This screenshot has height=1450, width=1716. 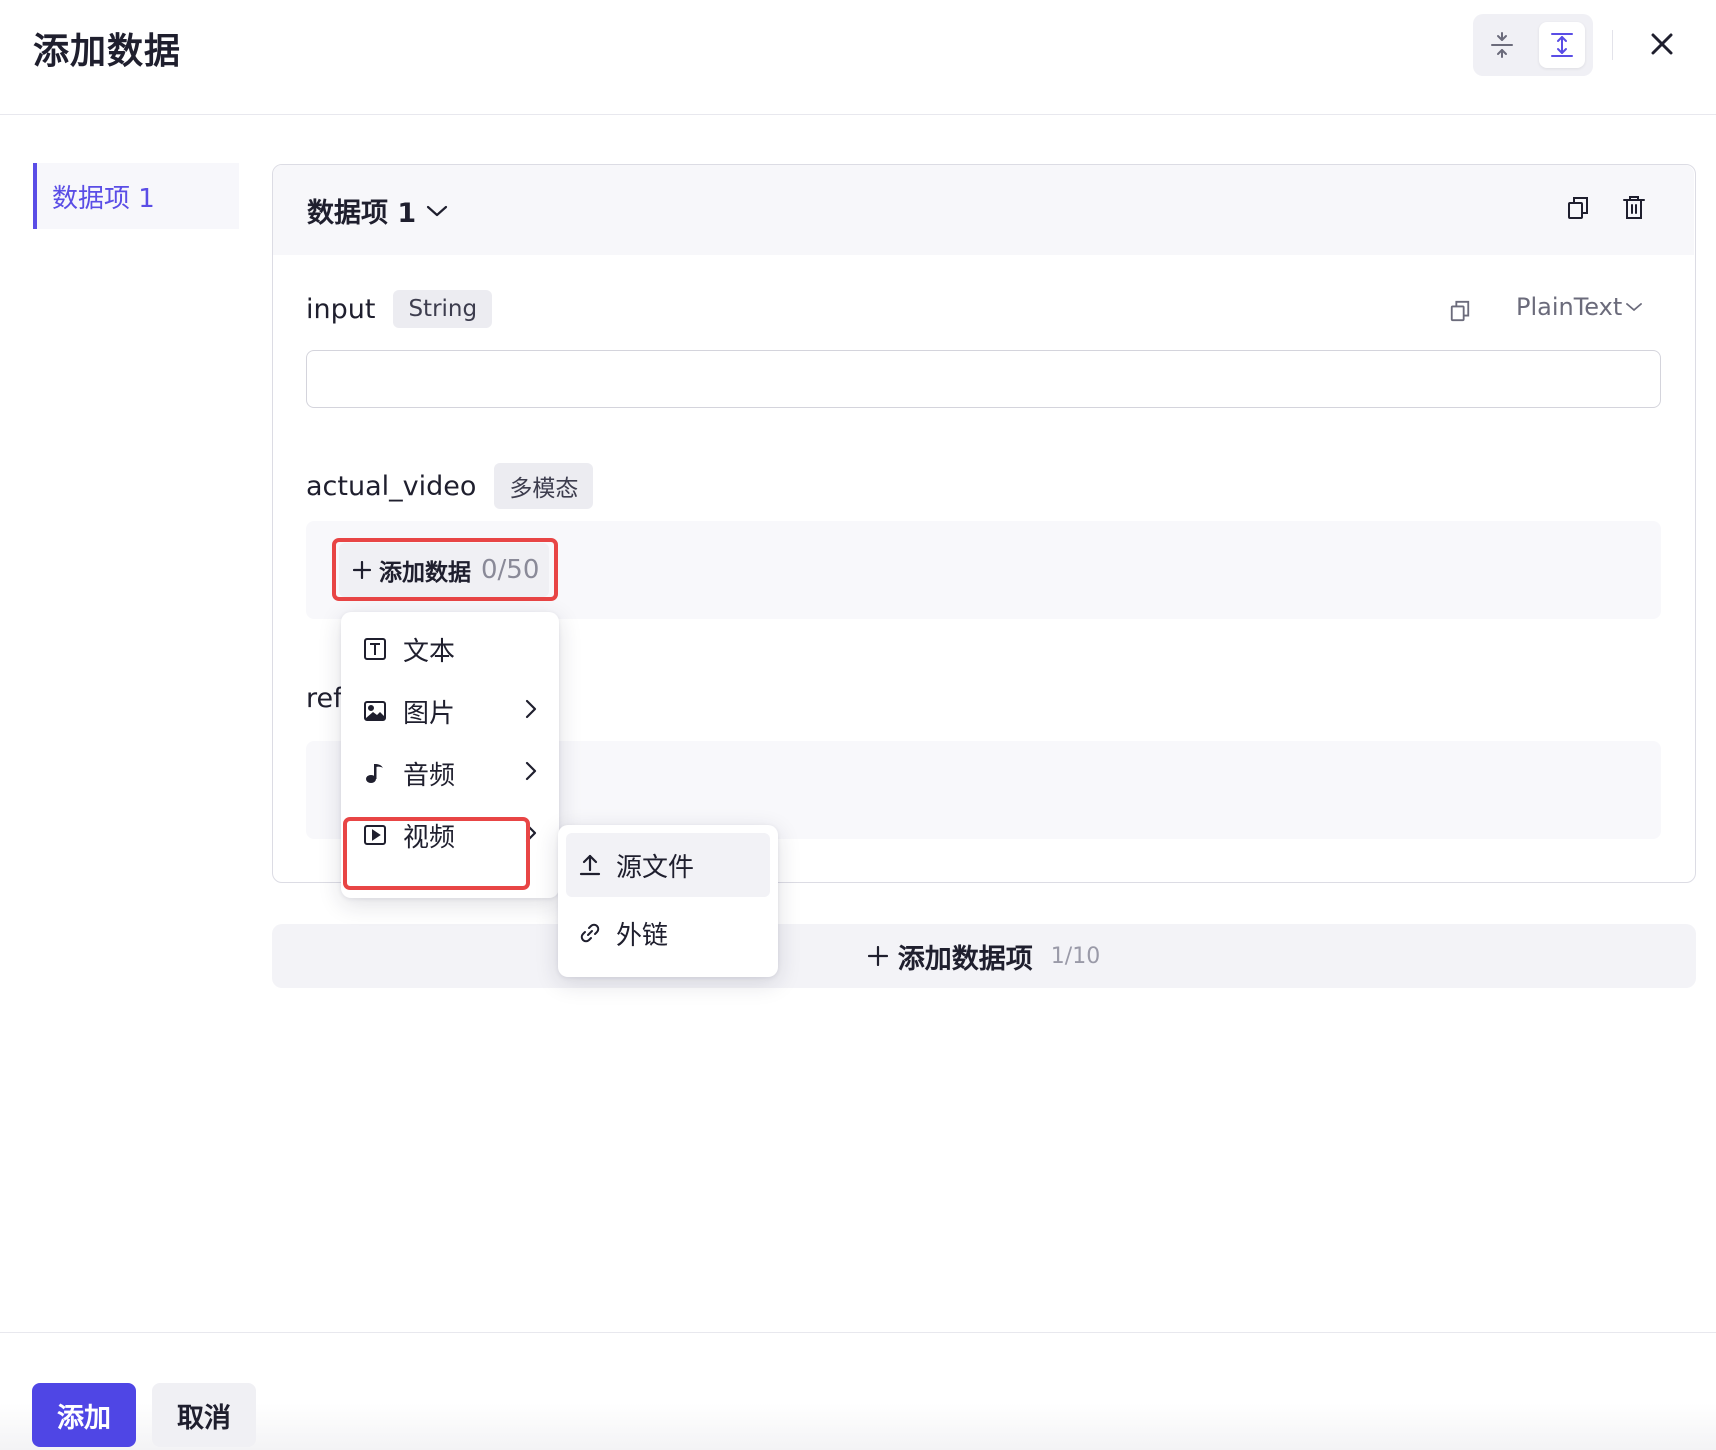 I want to click on collapse-icon, so click(x=1502, y=45).